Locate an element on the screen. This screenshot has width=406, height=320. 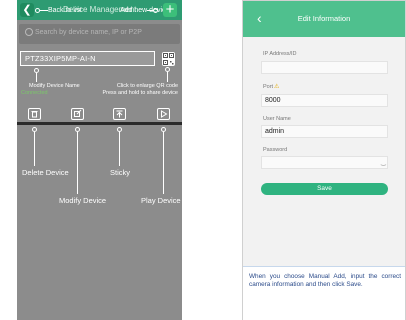
edit-icon is located at coordinates (78, 113).